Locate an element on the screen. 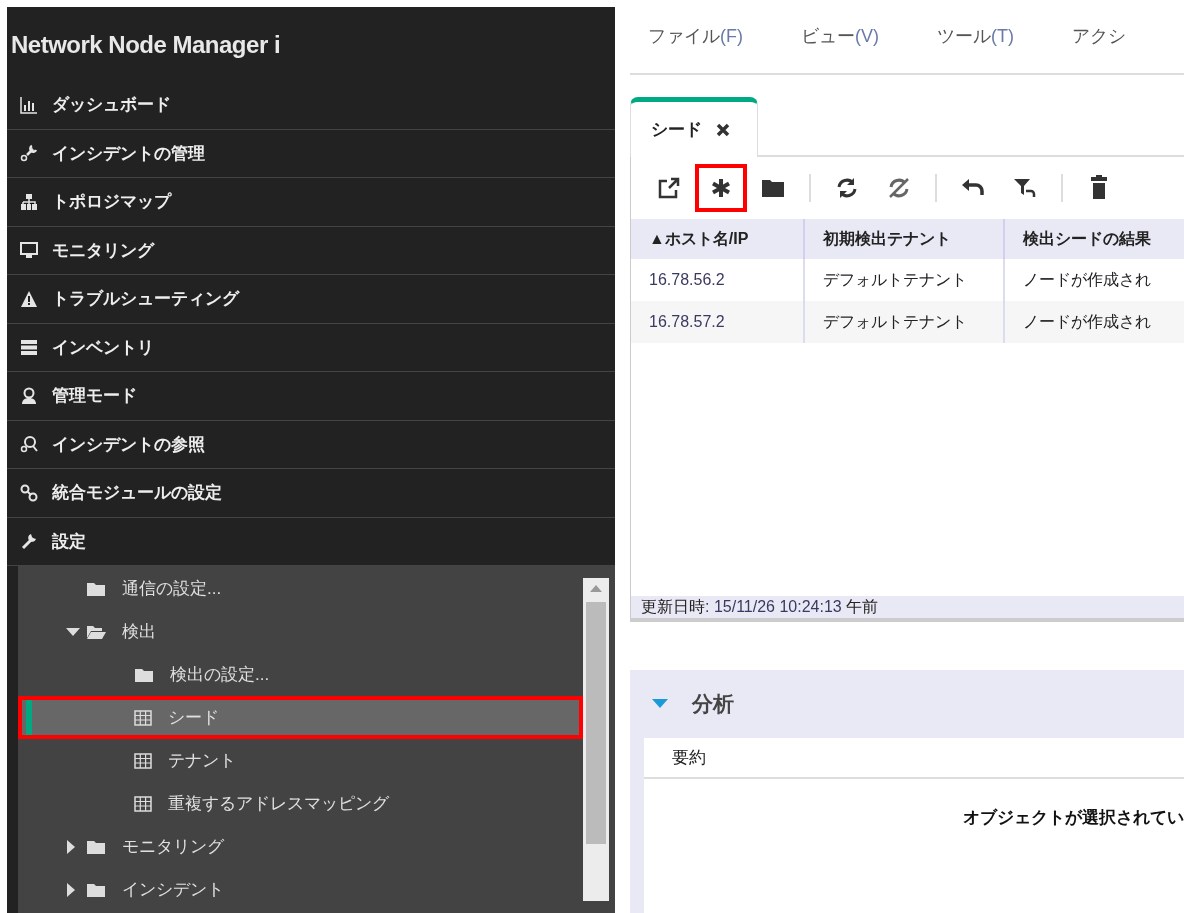 The image size is (1184, 913). tree-item: 重複するアドレスマッピング is located at coordinates (300, 803).